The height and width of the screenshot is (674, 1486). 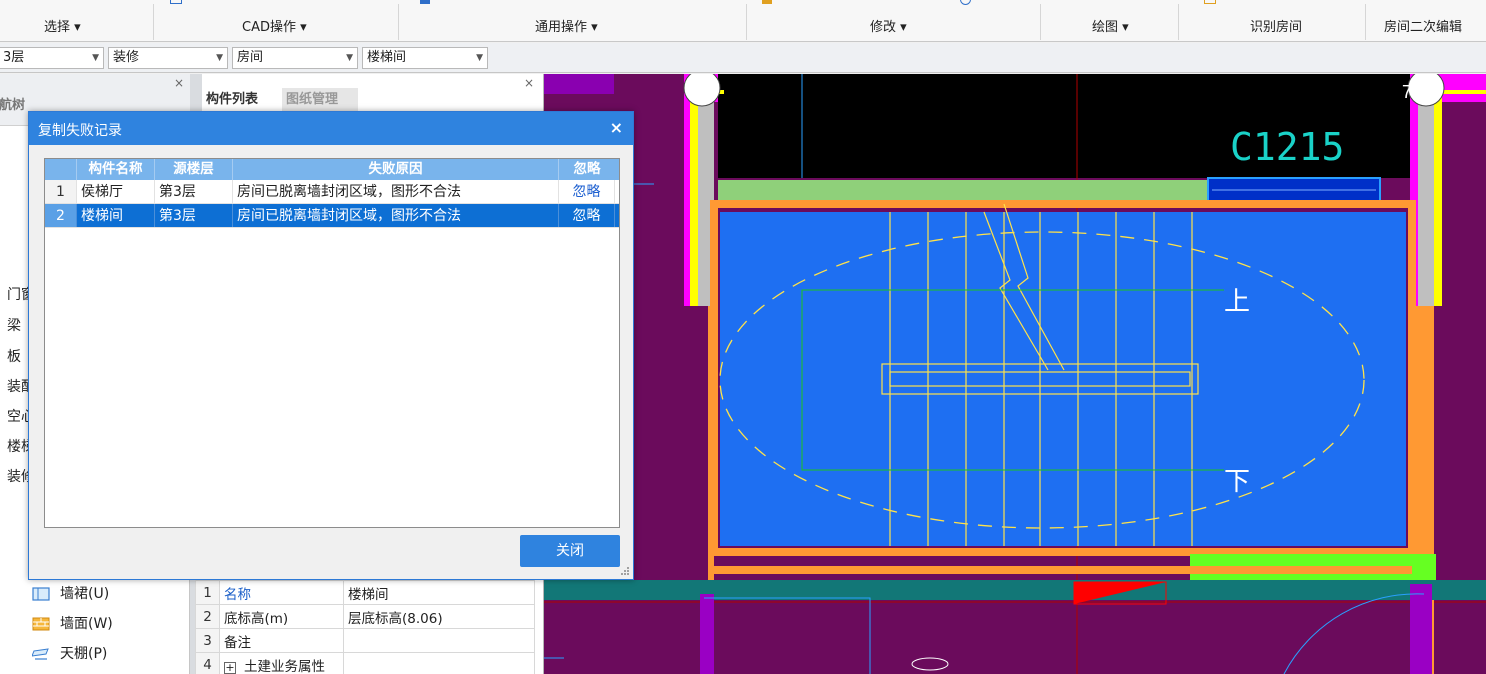 What do you see at coordinates (281, 616) in the screenshot?
I see `property-name: 底标高(m)` at bounding box center [281, 616].